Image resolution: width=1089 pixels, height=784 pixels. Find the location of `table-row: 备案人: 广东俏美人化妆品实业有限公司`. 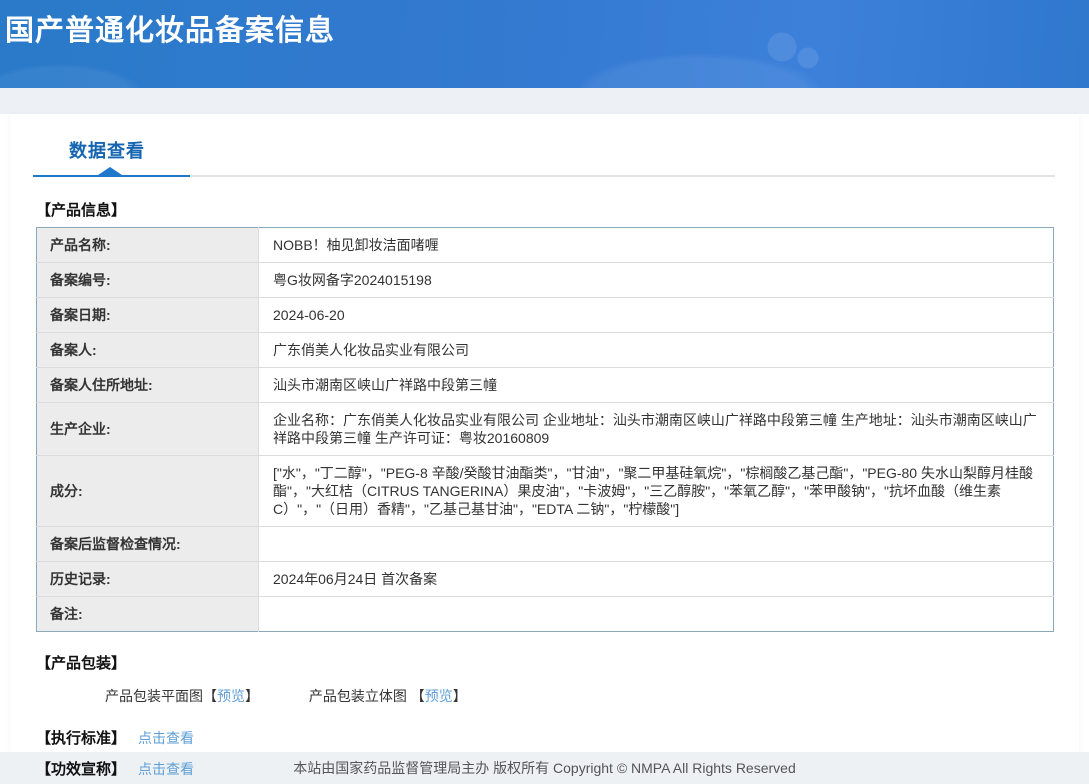

table-row: 备案人: 广东俏美人化妆品实业有限公司 is located at coordinates (545, 350).